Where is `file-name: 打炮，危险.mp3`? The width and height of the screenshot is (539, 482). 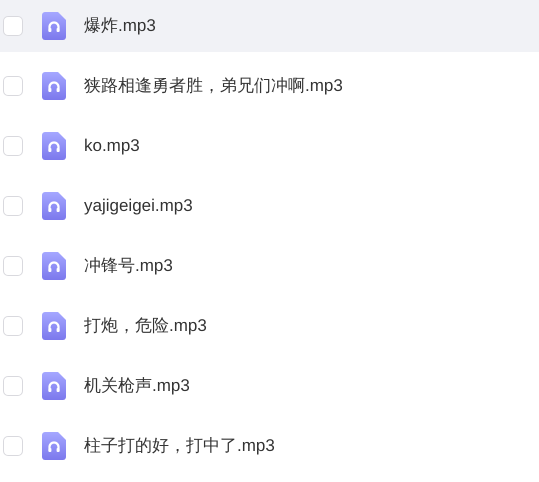
file-name: 打炮，危险.mp3 is located at coordinates (145, 326).